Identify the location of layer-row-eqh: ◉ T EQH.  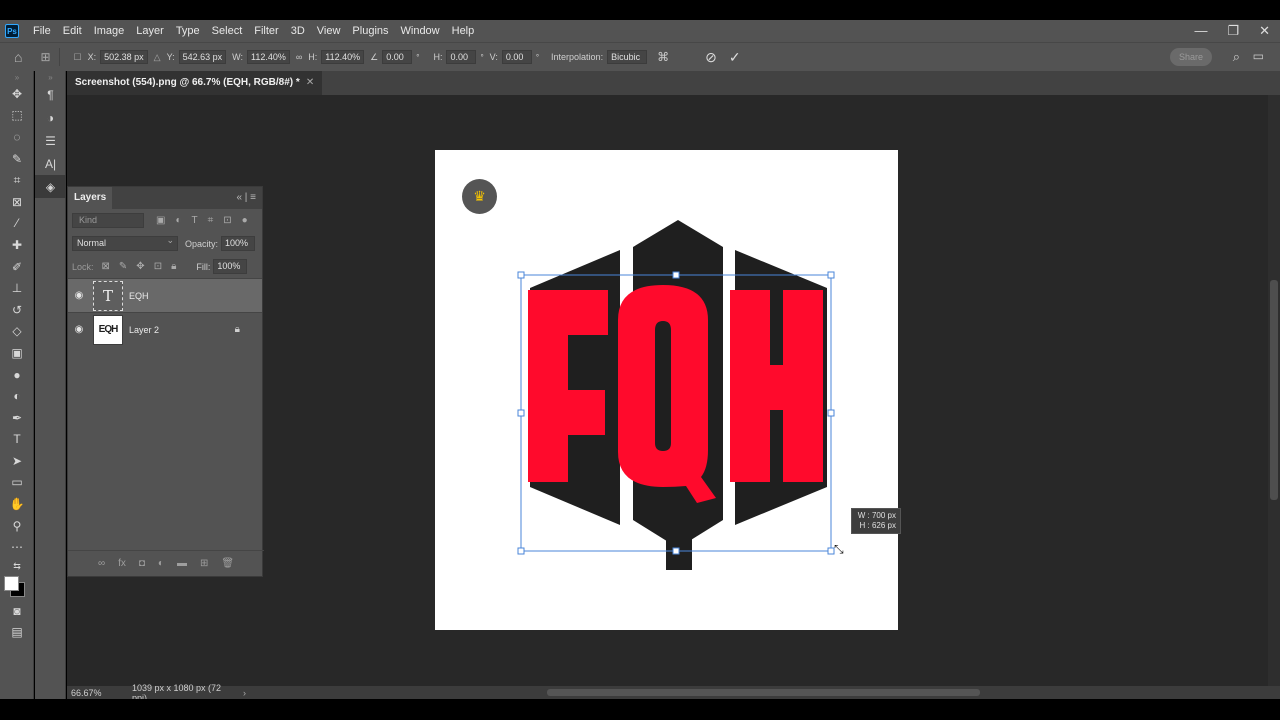
(165, 295).